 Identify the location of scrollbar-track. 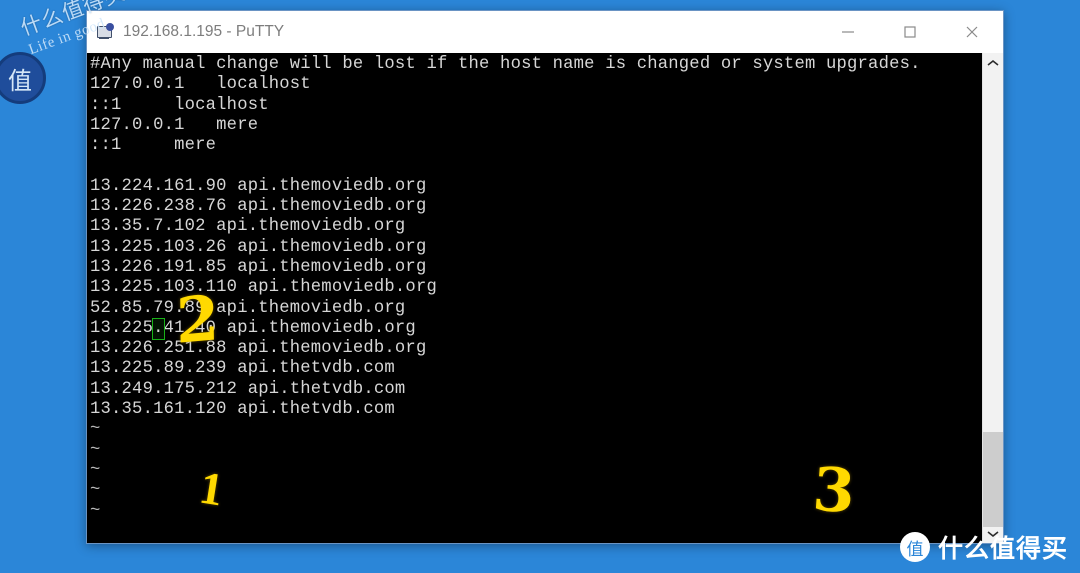
(993, 299).